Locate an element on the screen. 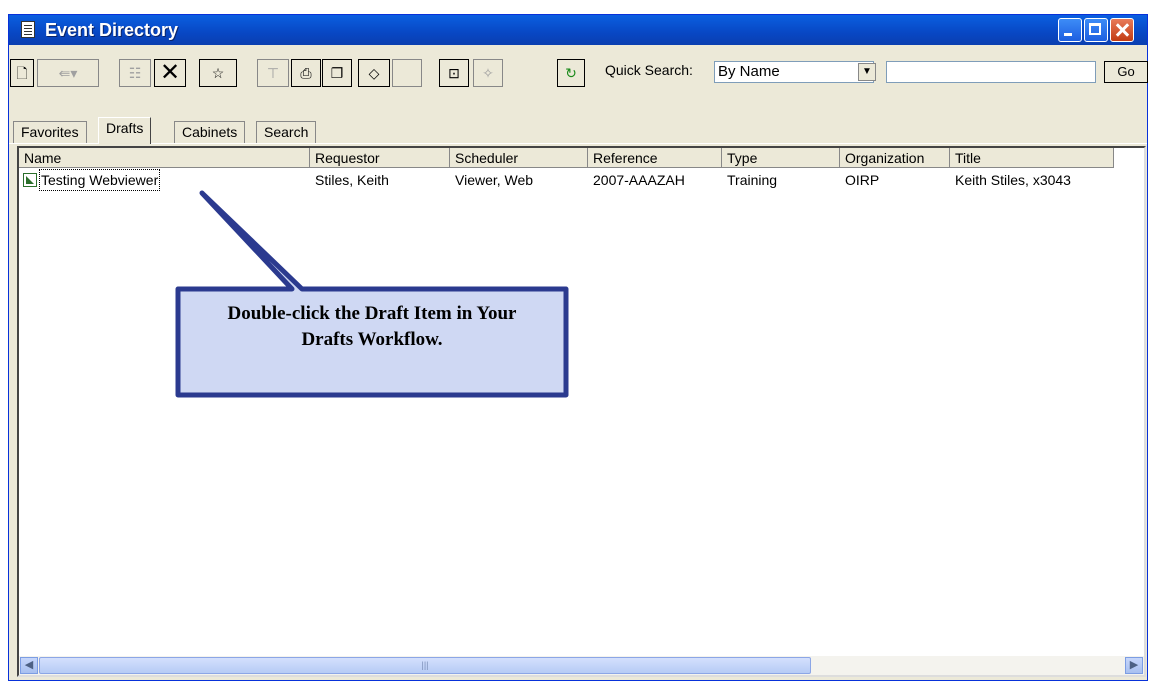 The width and height of the screenshot is (1151, 687). add-favorite-button: ☆ is located at coordinates (218, 73).